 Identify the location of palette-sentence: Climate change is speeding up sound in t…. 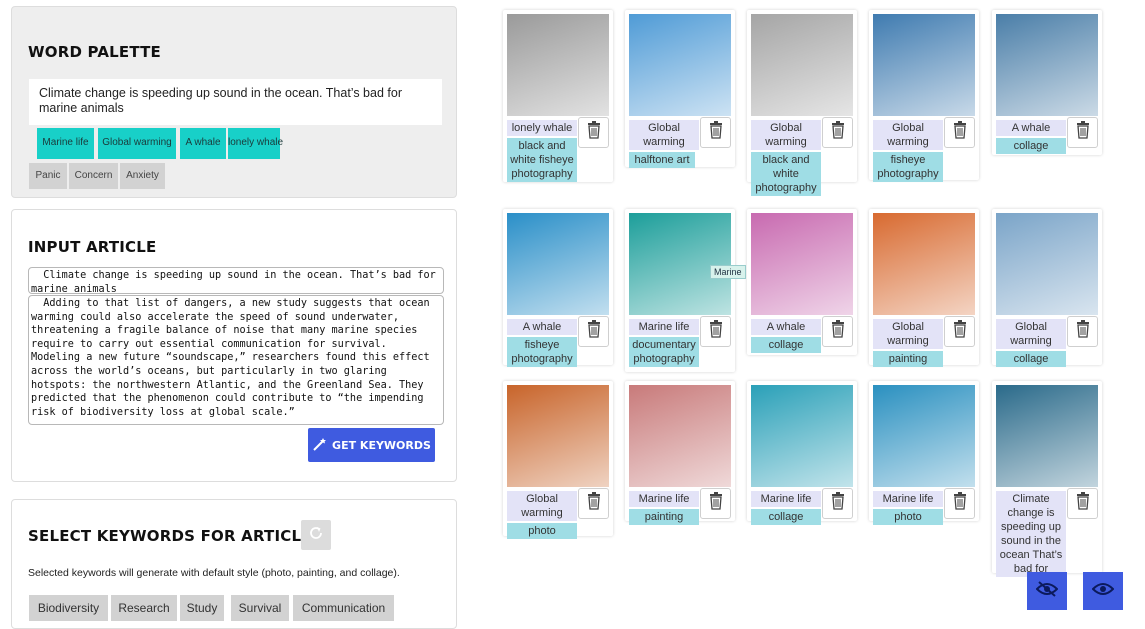
(235, 102).